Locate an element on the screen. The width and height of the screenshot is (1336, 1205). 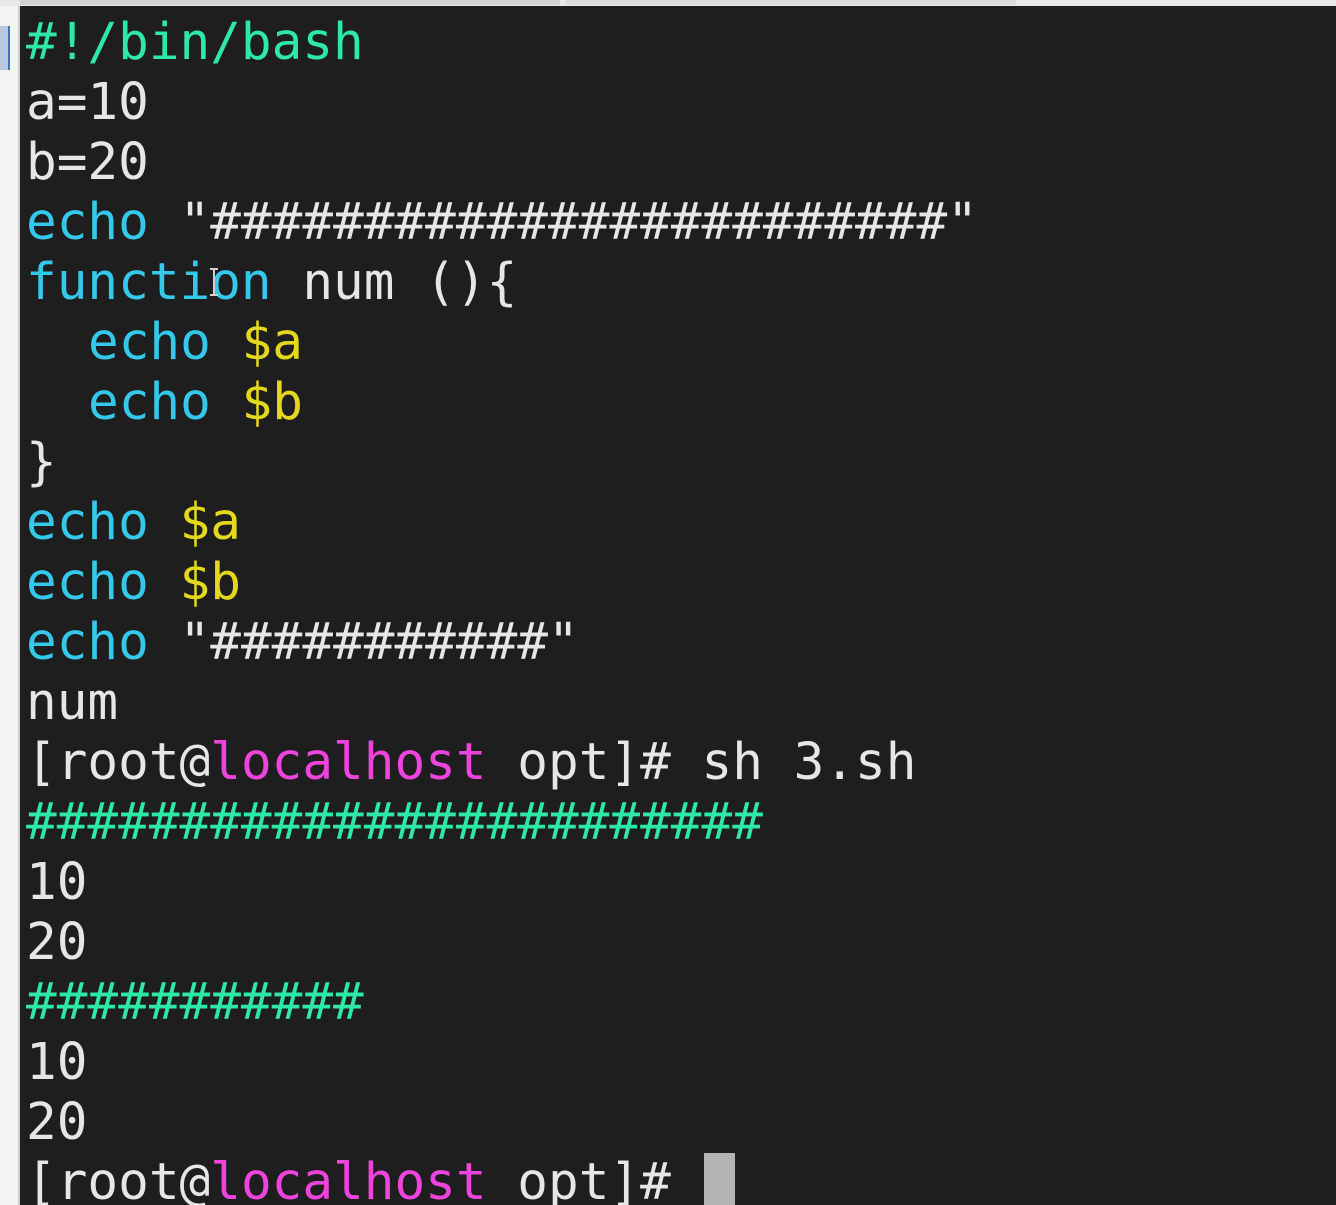
script-line-echo-b: echo $b is located at coordinates (502, 583).